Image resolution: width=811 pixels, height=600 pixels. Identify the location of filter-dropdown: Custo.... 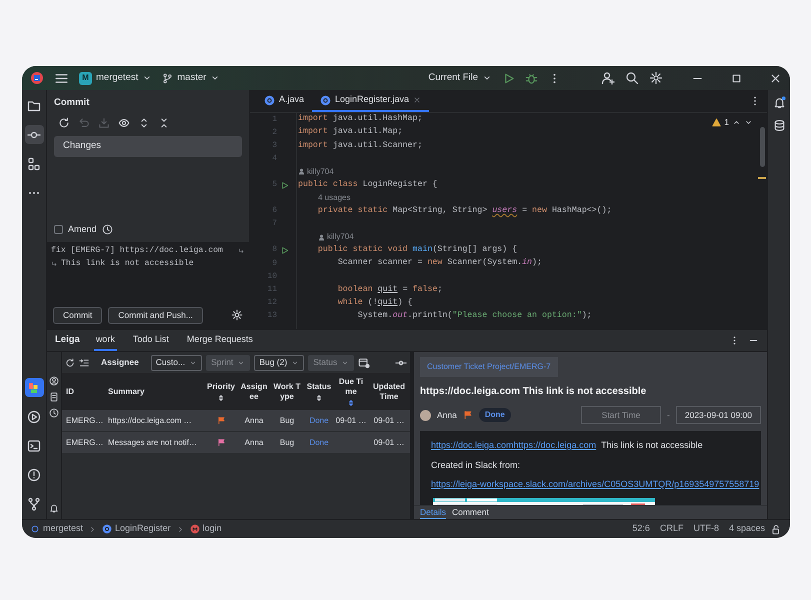
(176, 362).